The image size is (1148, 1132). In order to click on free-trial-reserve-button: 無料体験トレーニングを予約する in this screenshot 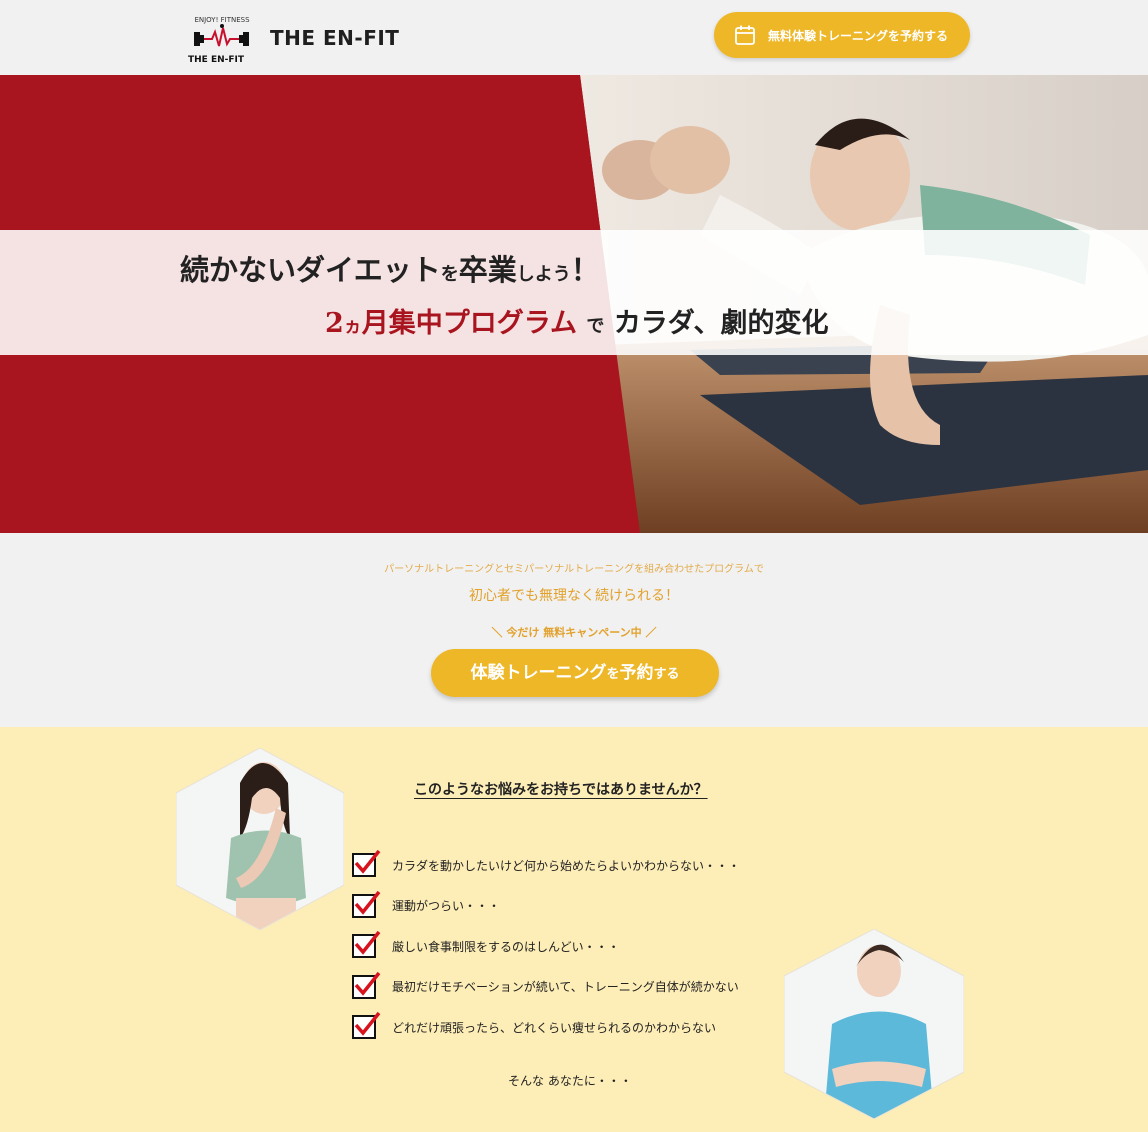, I will do `click(842, 35)`.